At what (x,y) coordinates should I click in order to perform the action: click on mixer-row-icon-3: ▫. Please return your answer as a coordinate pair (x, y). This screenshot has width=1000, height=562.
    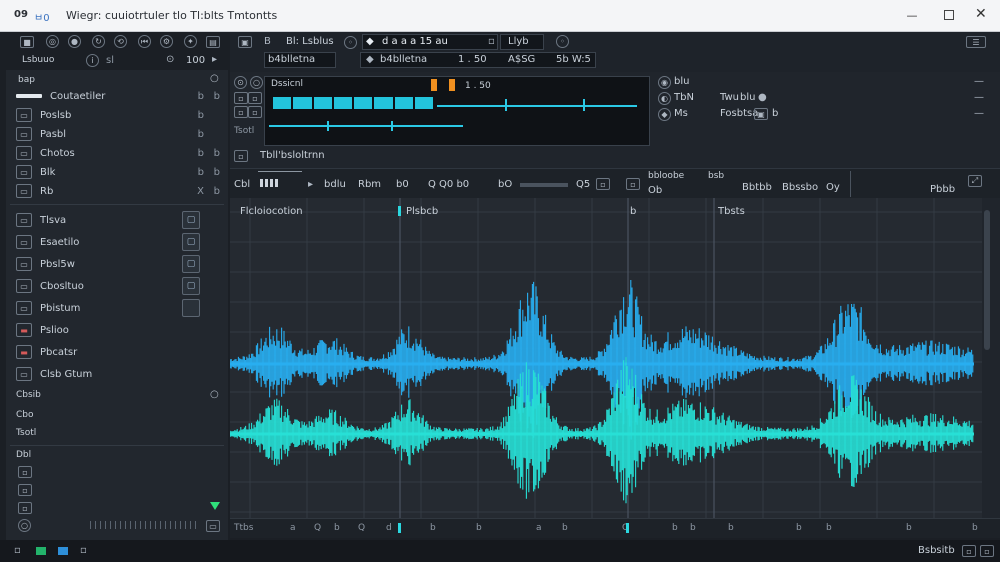
    Looking at the image, I should click on (255, 98).